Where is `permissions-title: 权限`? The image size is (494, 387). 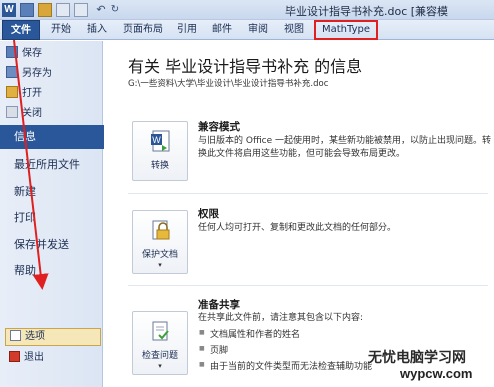 permissions-title: 权限 is located at coordinates (208, 214).